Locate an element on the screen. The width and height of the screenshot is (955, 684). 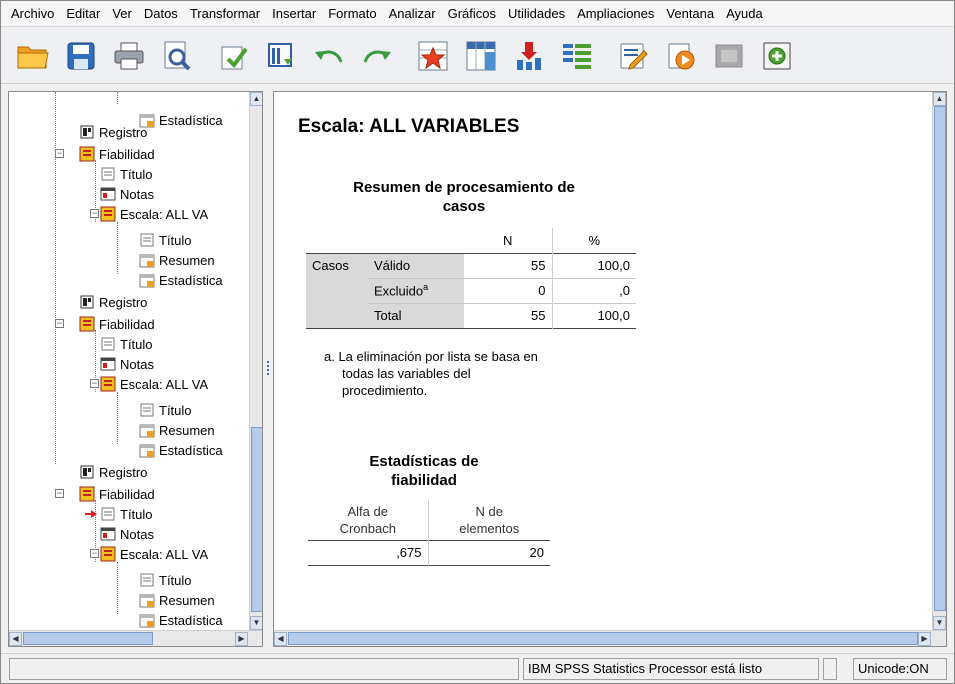
menu-graficos: Gráficos is located at coordinates (472, 14).